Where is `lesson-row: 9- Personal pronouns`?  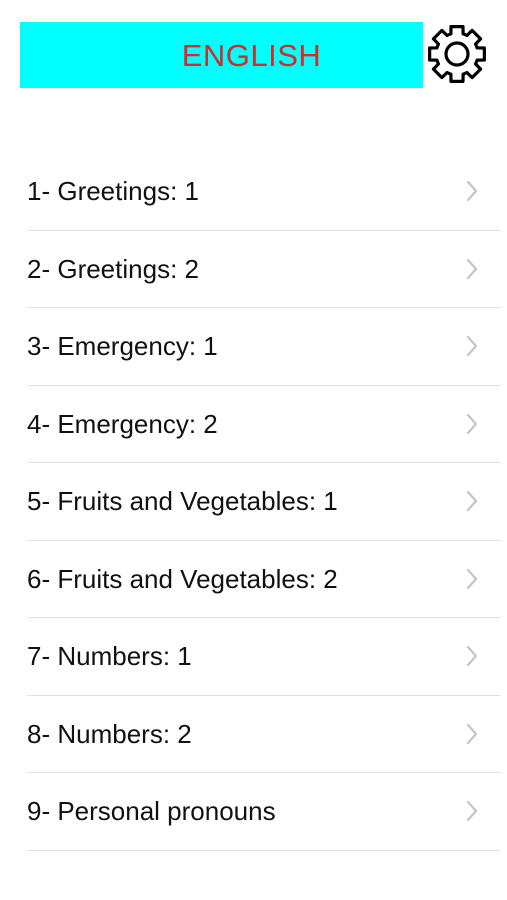 lesson-row: 9- Personal pronouns is located at coordinates (263, 812).